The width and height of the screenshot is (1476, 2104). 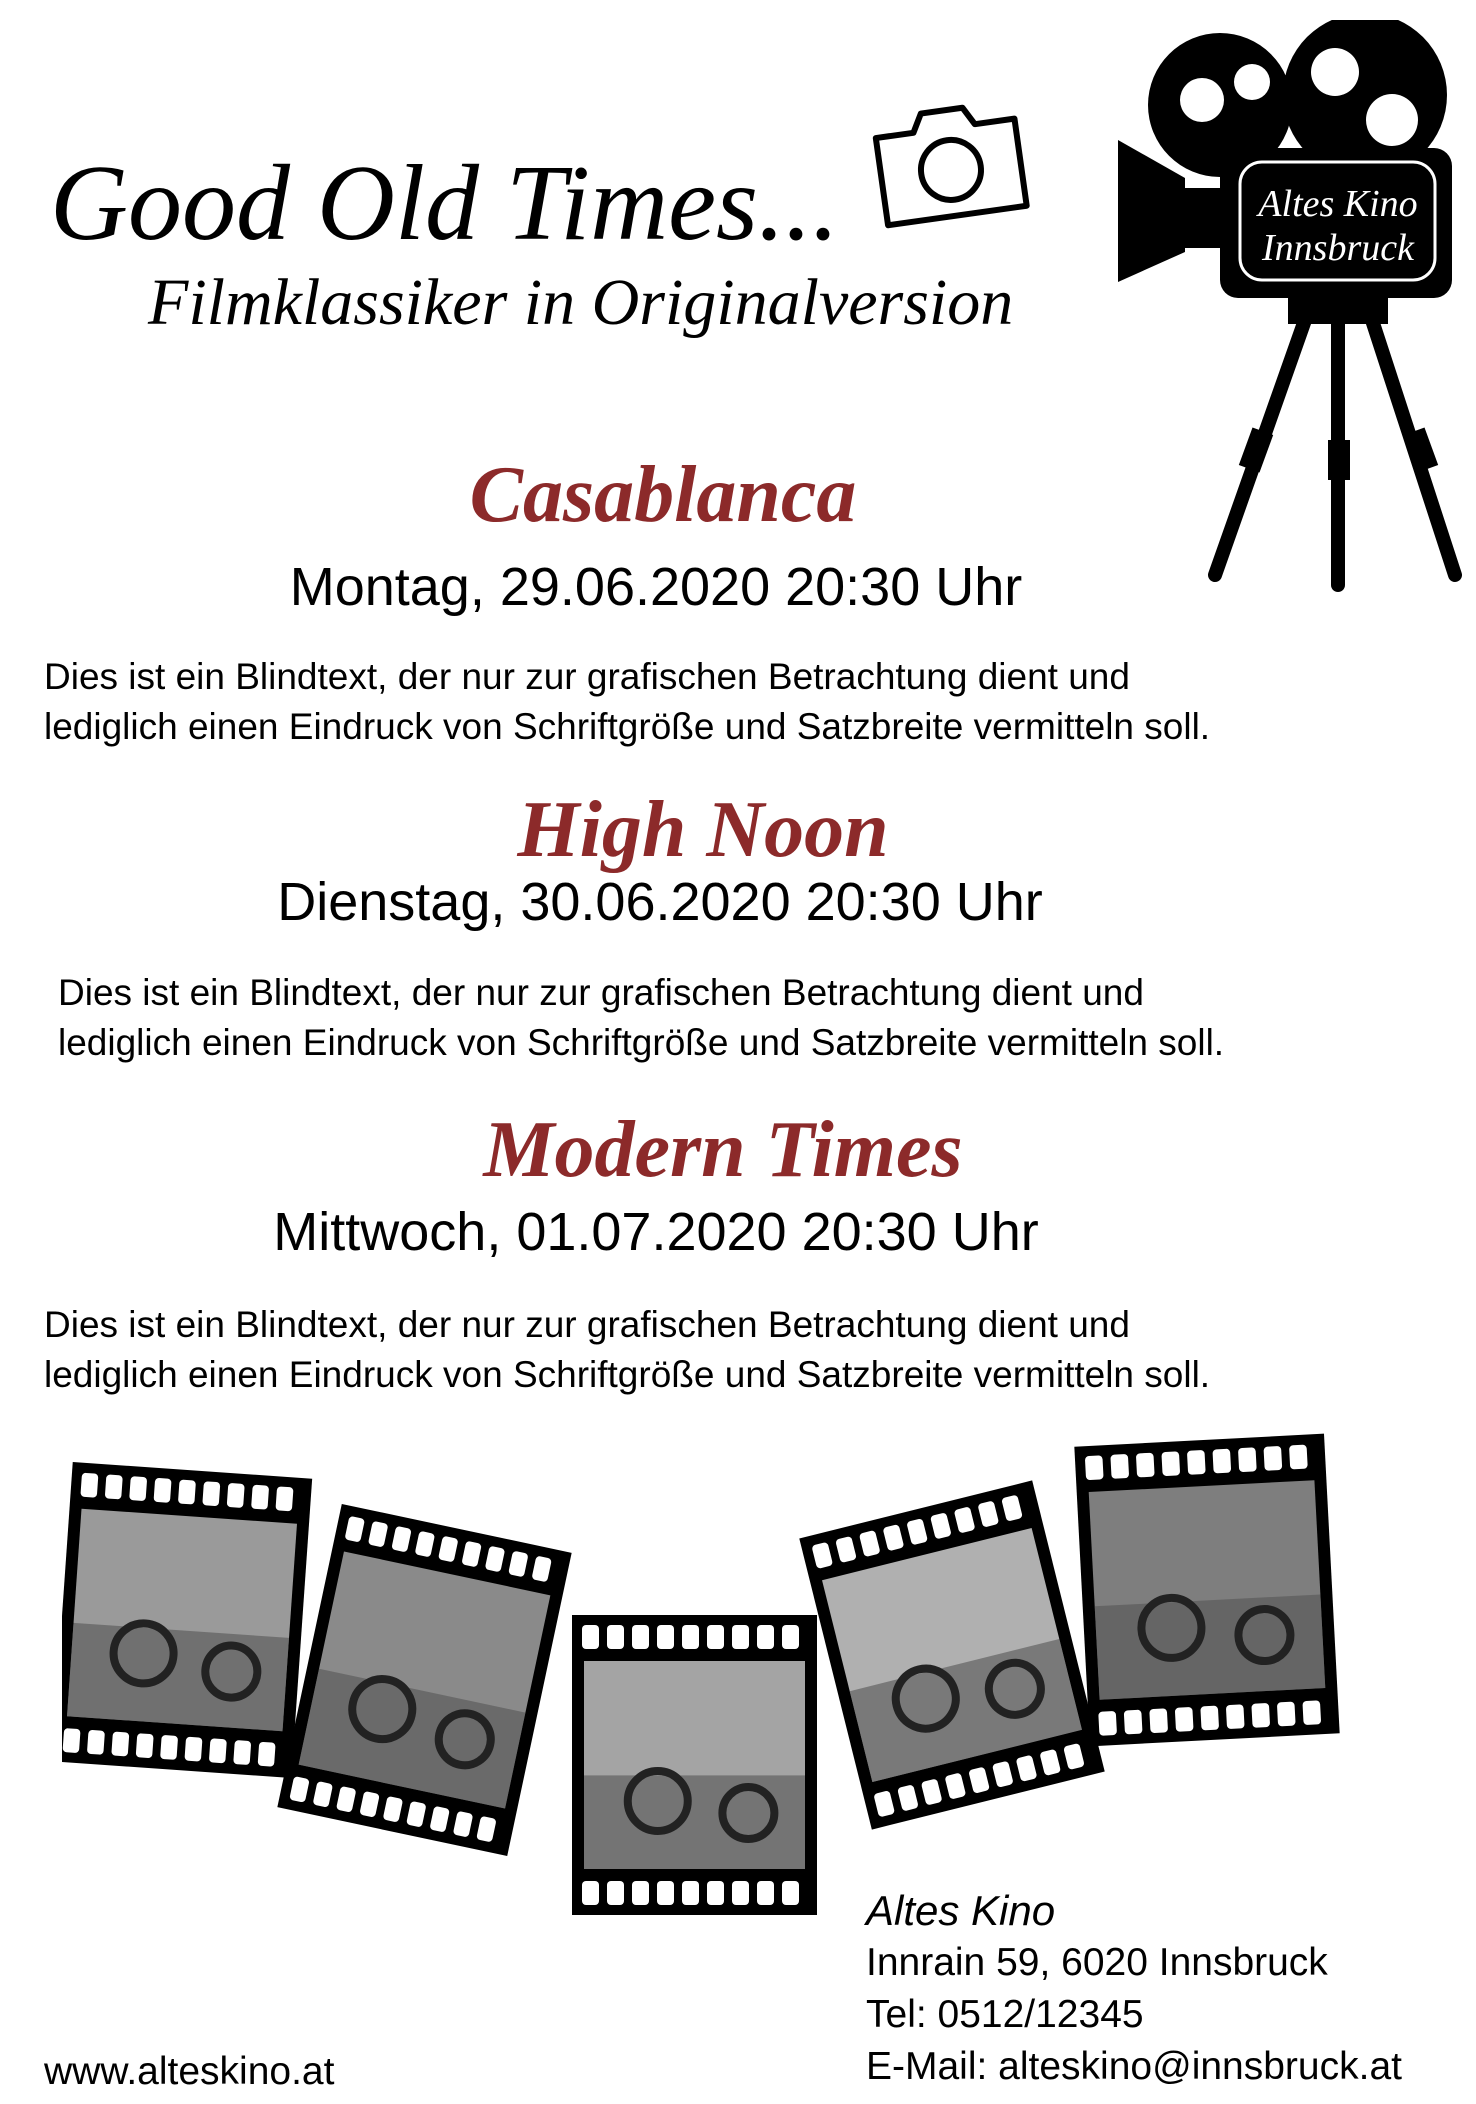 What do you see at coordinates (1097, 1962) in the screenshot?
I see `contact-address: Innrain 59, 6020 Innsbruck` at bounding box center [1097, 1962].